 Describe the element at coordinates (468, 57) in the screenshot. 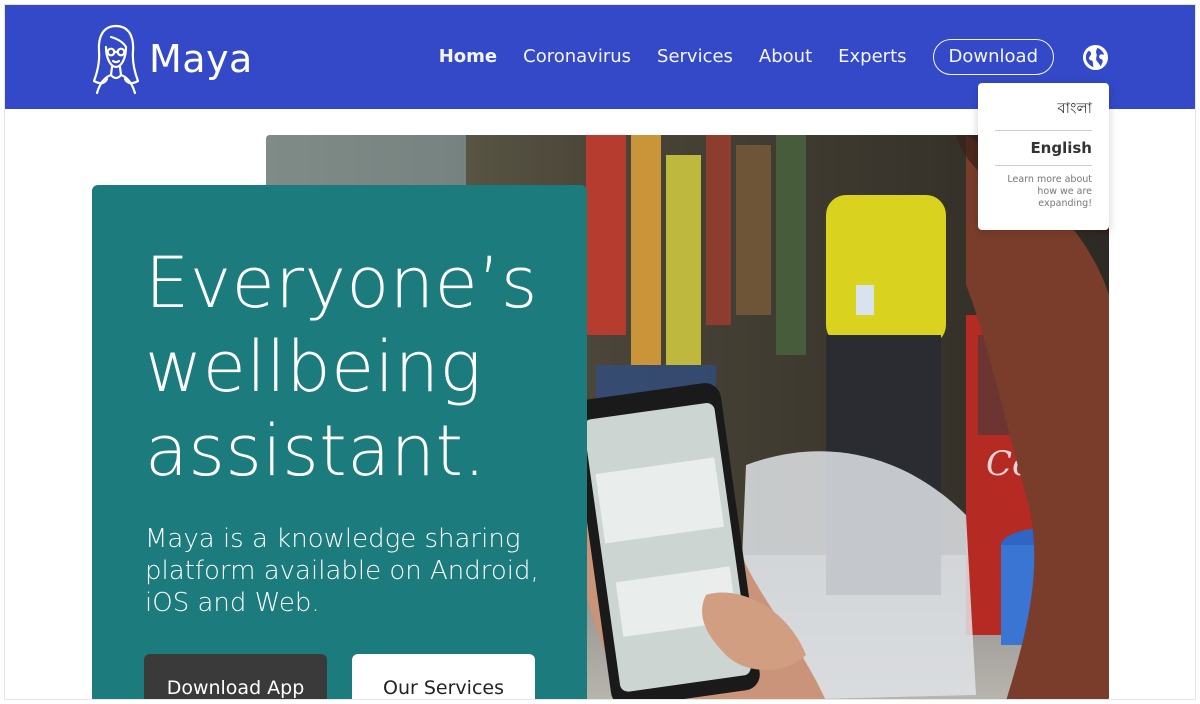

I see `nav-home: Home` at that location.